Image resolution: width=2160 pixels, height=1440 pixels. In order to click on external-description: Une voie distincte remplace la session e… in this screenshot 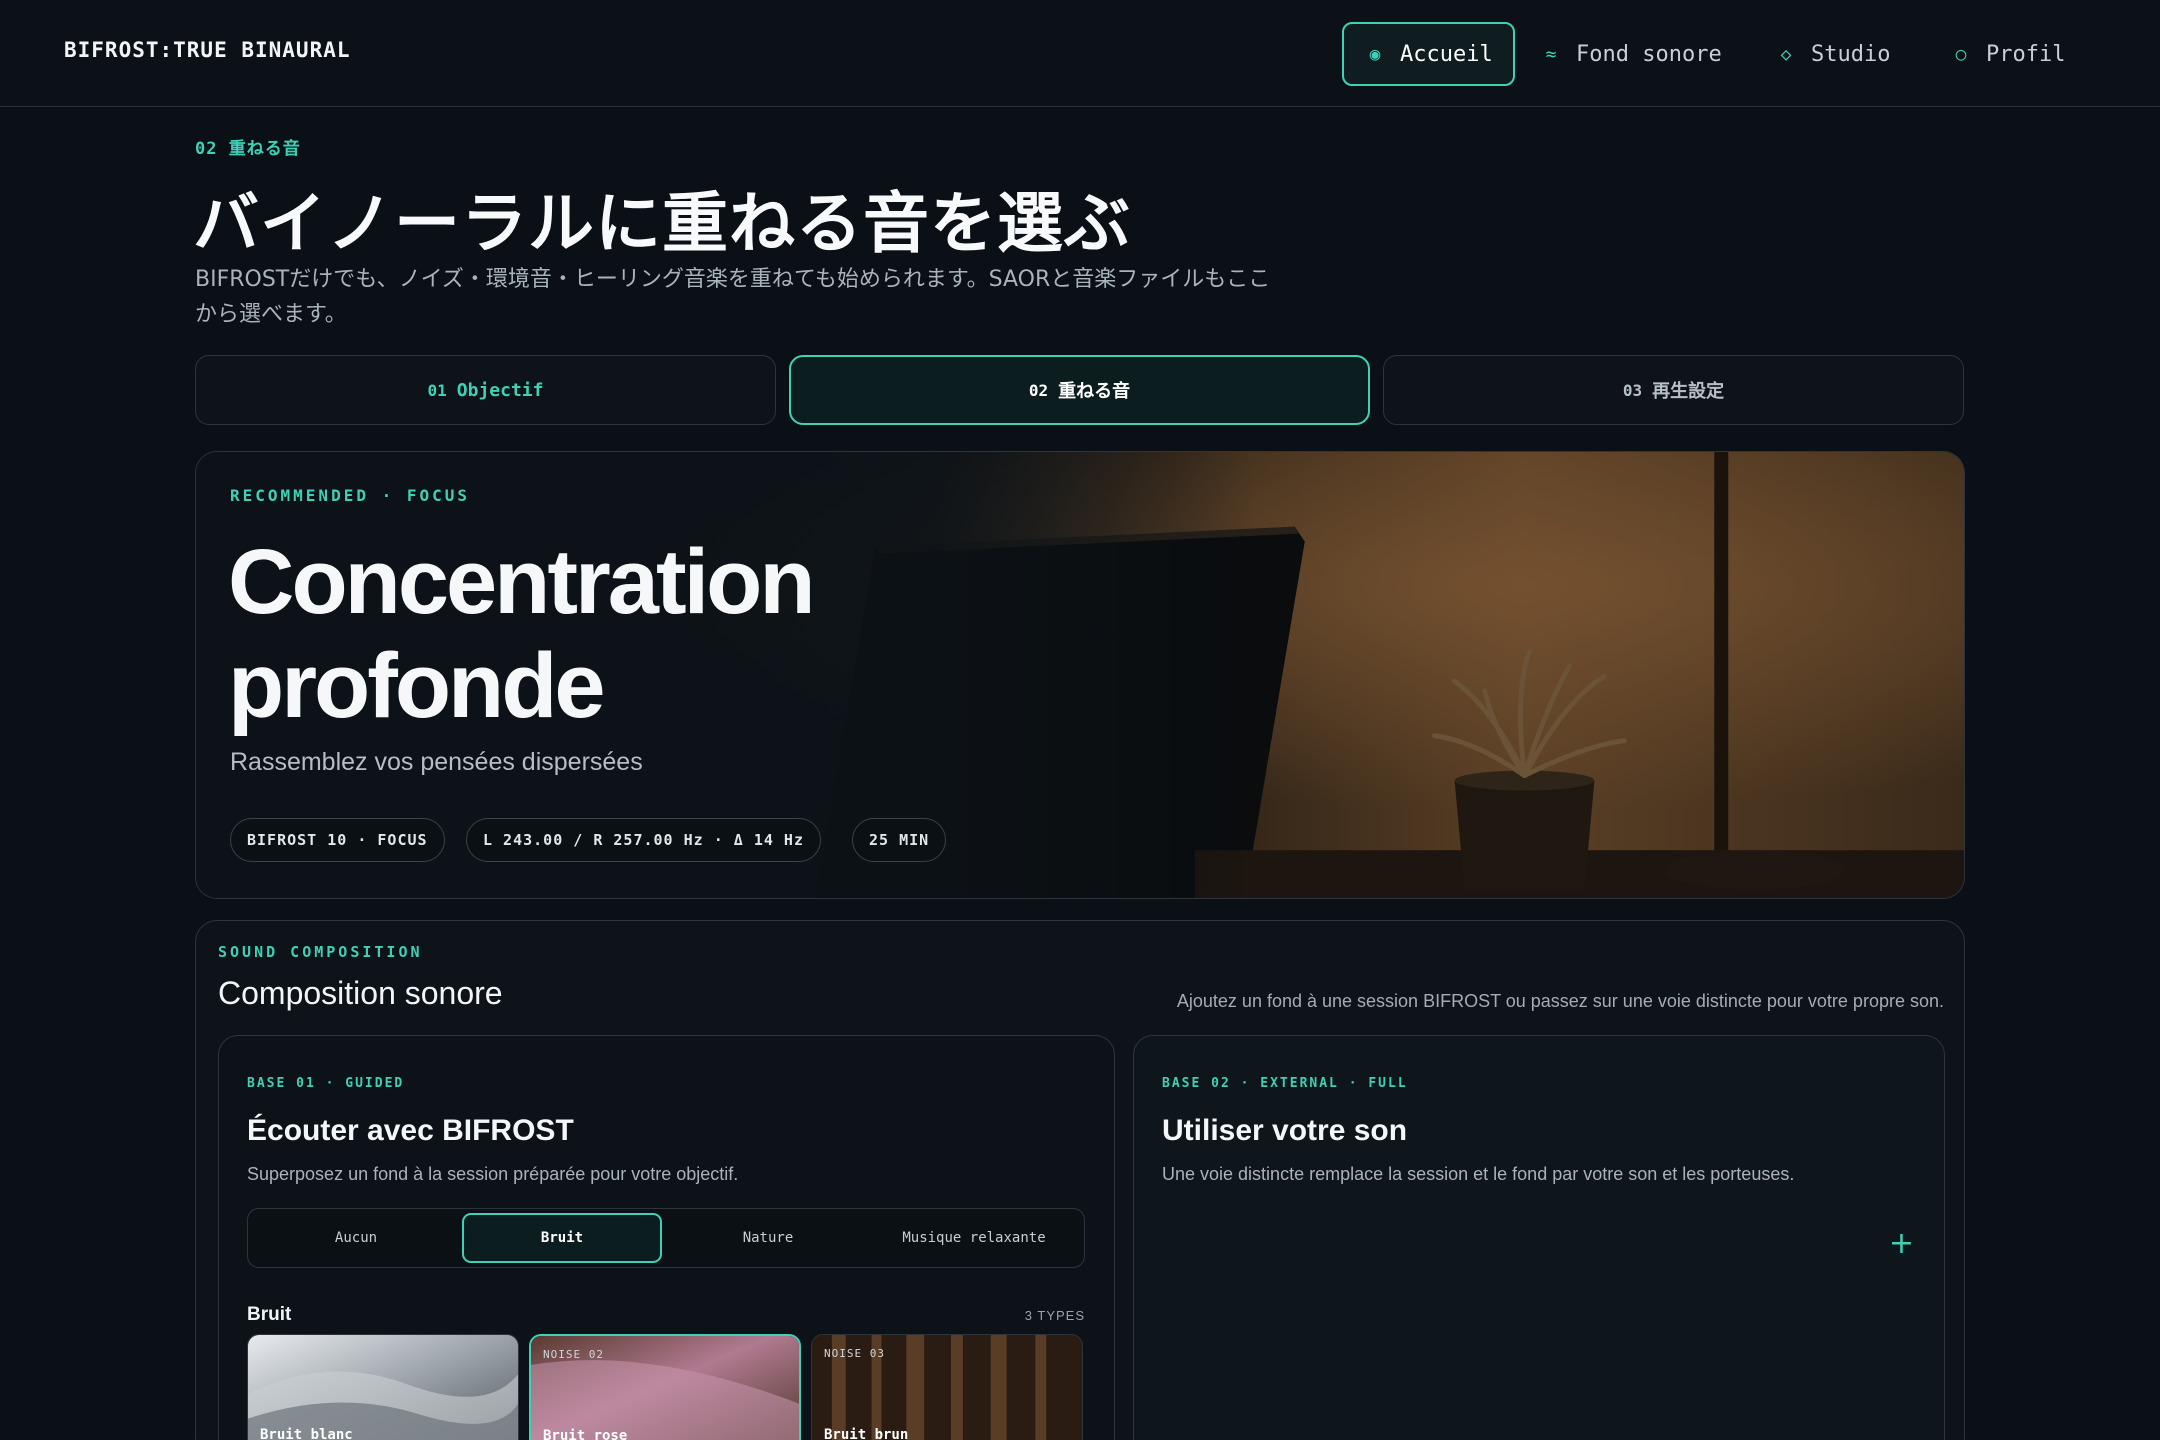, I will do `click(1478, 1174)`.